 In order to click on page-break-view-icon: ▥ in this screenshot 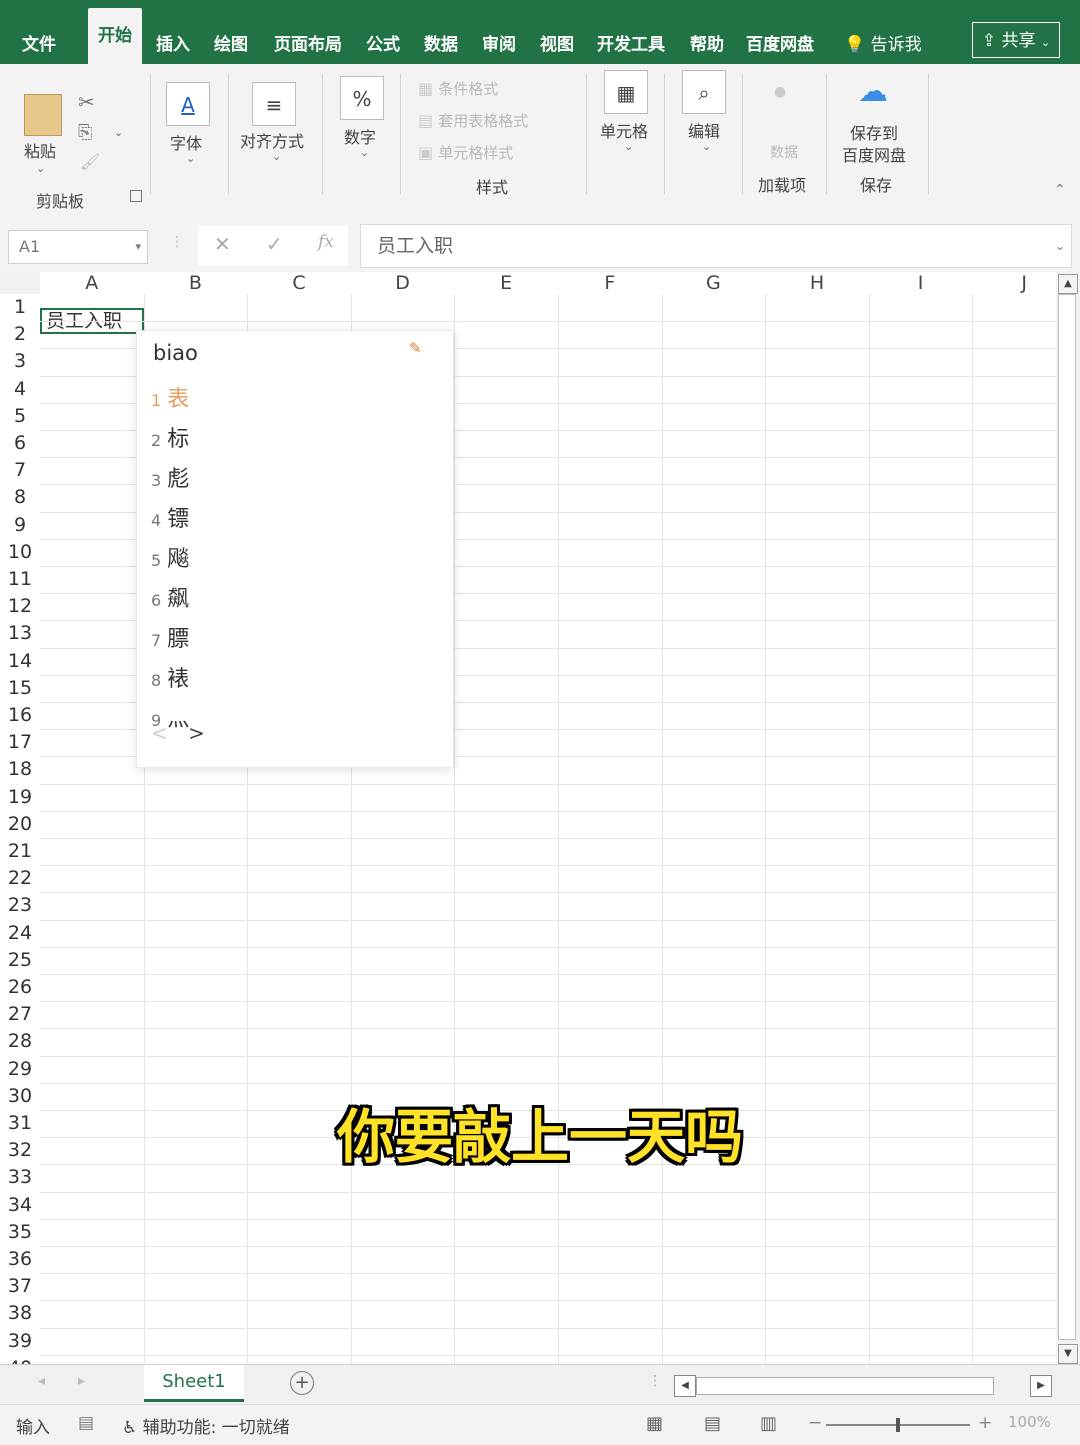, I will do `click(768, 1423)`.